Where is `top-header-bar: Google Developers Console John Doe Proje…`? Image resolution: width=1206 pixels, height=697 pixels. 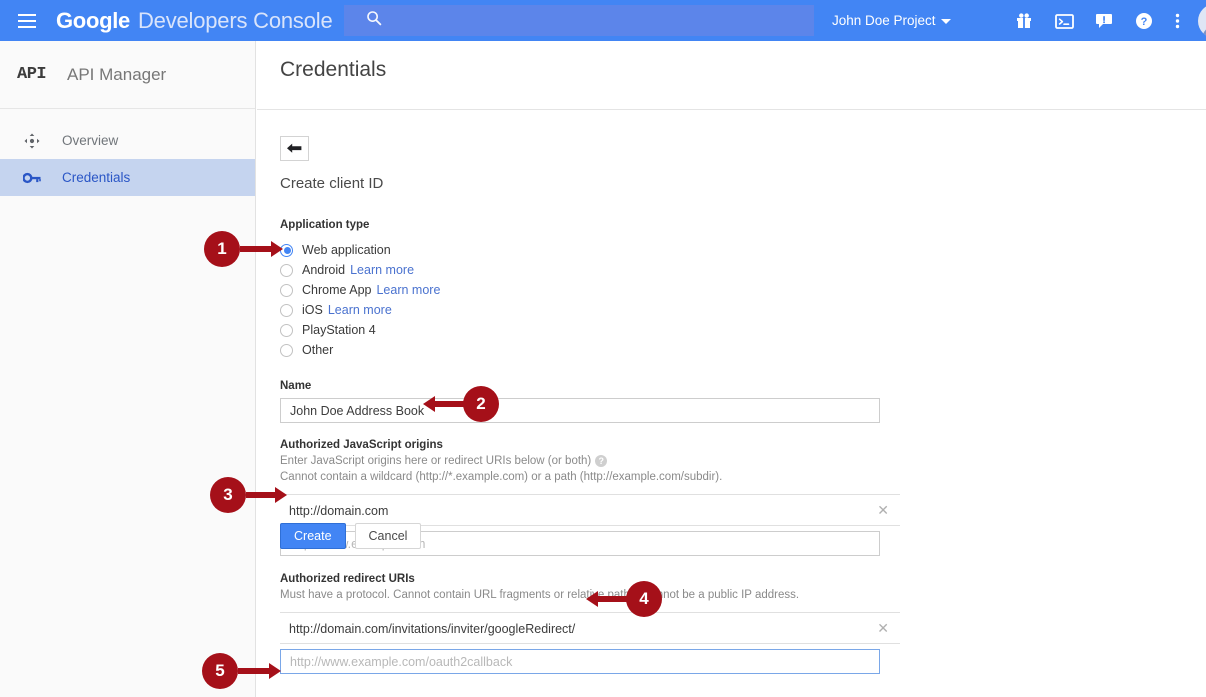
top-header-bar: Google Developers Console John Doe Proje… is located at coordinates (603, 20).